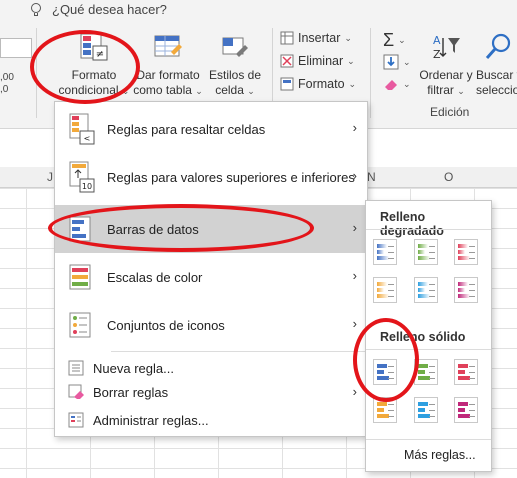 Image resolution: width=517 pixels, height=478 pixels. What do you see at coordinates (50, 177) in the screenshot?
I see `column-header-j: J` at bounding box center [50, 177].